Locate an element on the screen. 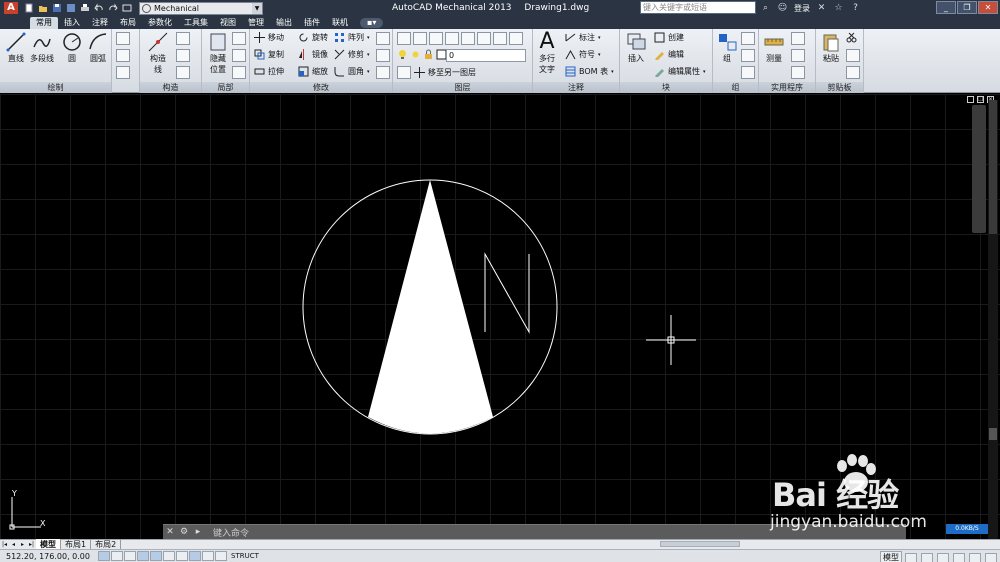 This screenshot has height=562, width=1000. annotation-panel-title: 注释 is located at coordinates (576, 87).